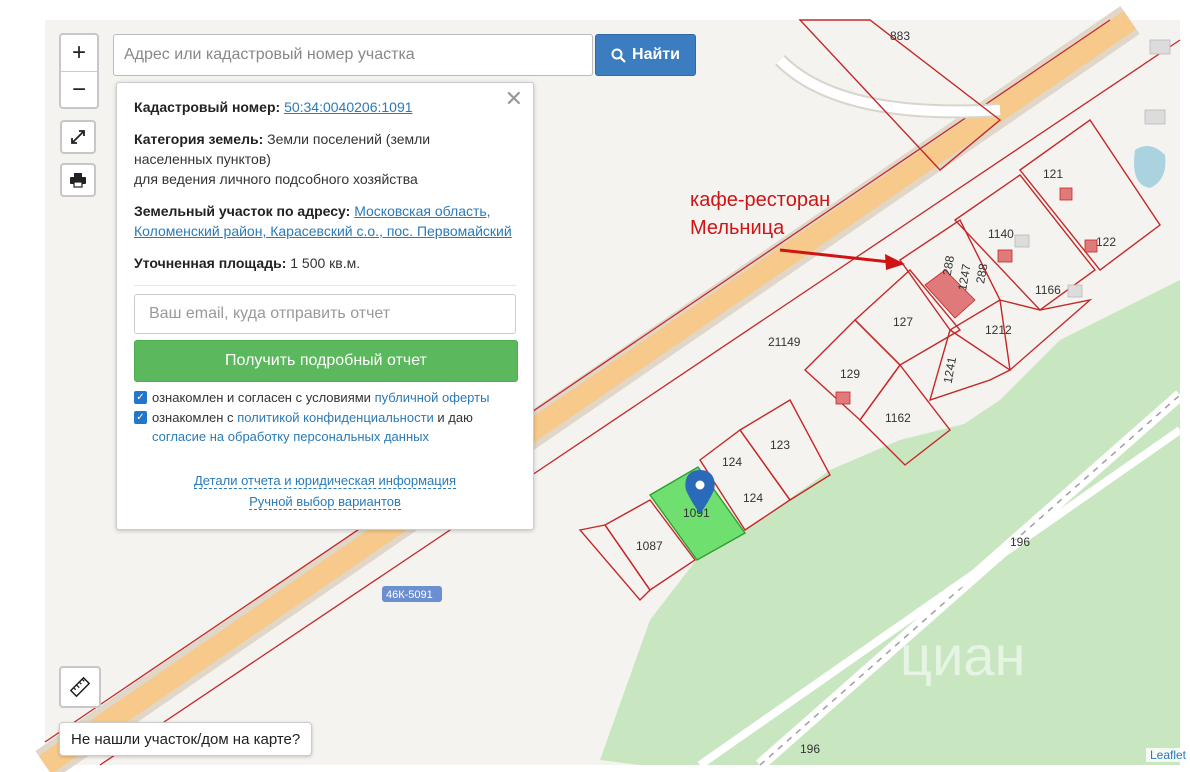  What do you see at coordinates (207, 107) in the screenshot?
I see `cadastral-number-label: Кадастровый номер:` at bounding box center [207, 107].